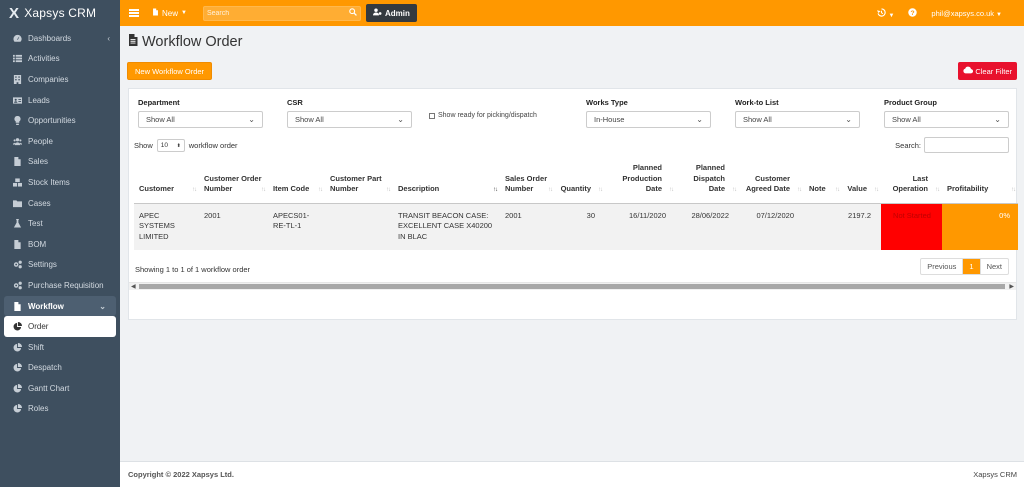  What do you see at coordinates (170, 145) in the screenshot?
I see `page-length-select: 10 ⬍` at bounding box center [170, 145].